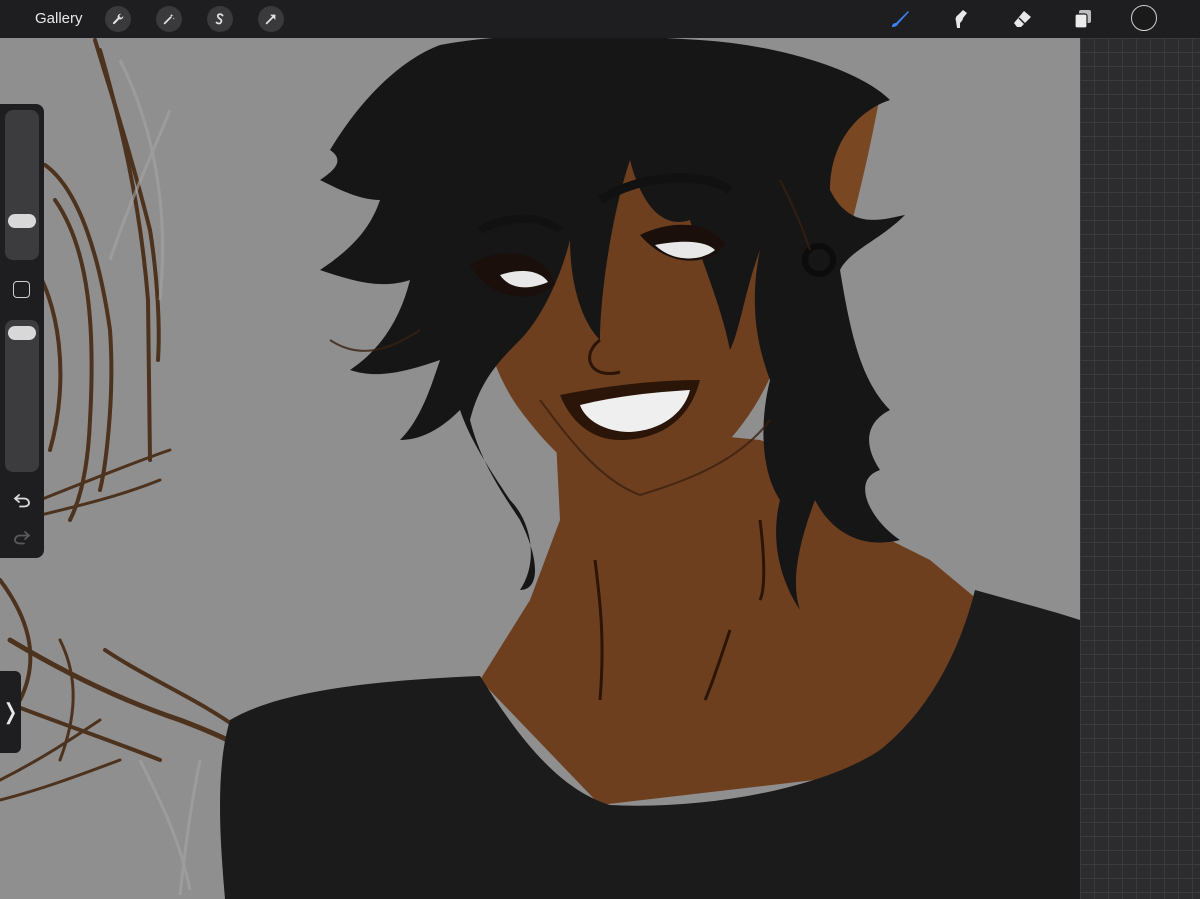 The height and width of the screenshot is (899, 1200). I want to click on magic-wand-icon, so click(169, 19).